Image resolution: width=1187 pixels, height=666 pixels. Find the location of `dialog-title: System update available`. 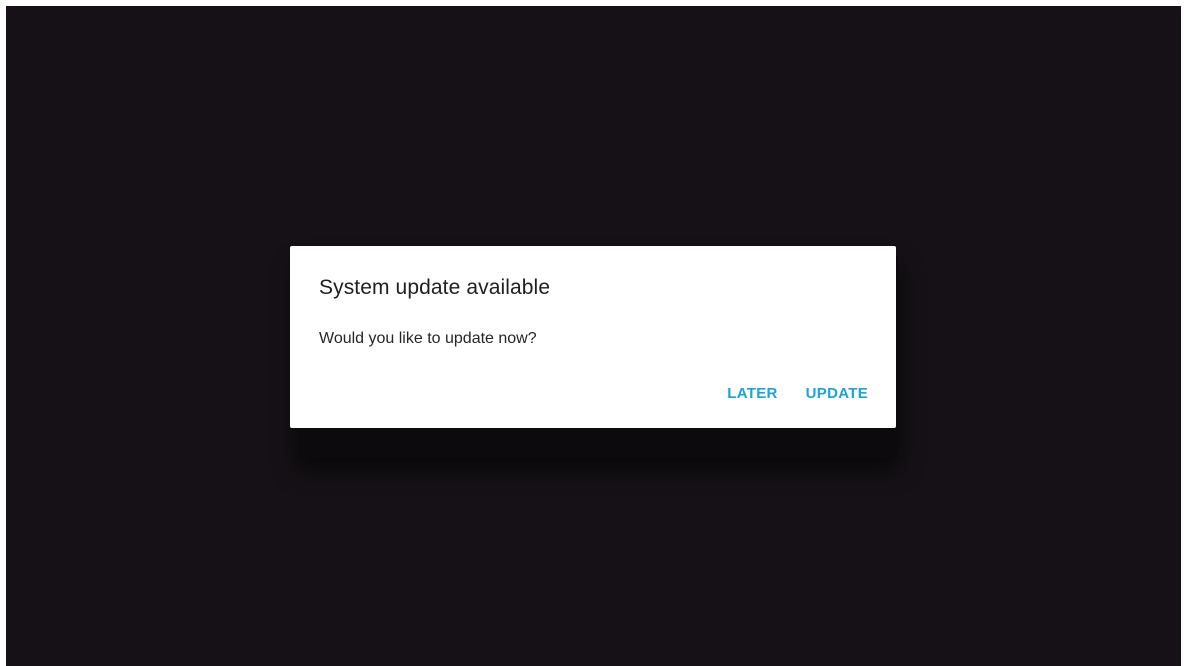

dialog-title: System update available is located at coordinates (435, 287).